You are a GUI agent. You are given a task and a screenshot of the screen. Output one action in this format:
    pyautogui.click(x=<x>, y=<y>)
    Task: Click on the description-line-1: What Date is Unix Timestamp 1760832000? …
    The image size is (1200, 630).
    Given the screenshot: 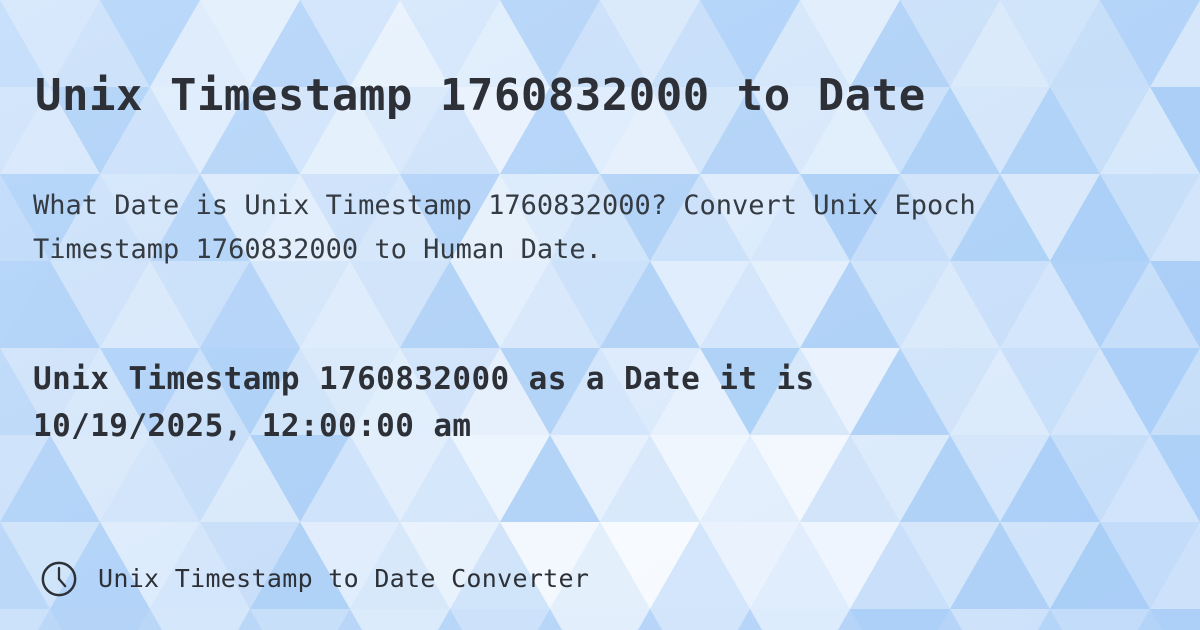 What is the action you would take?
    pyautogui.click(x=504, y=205)
    